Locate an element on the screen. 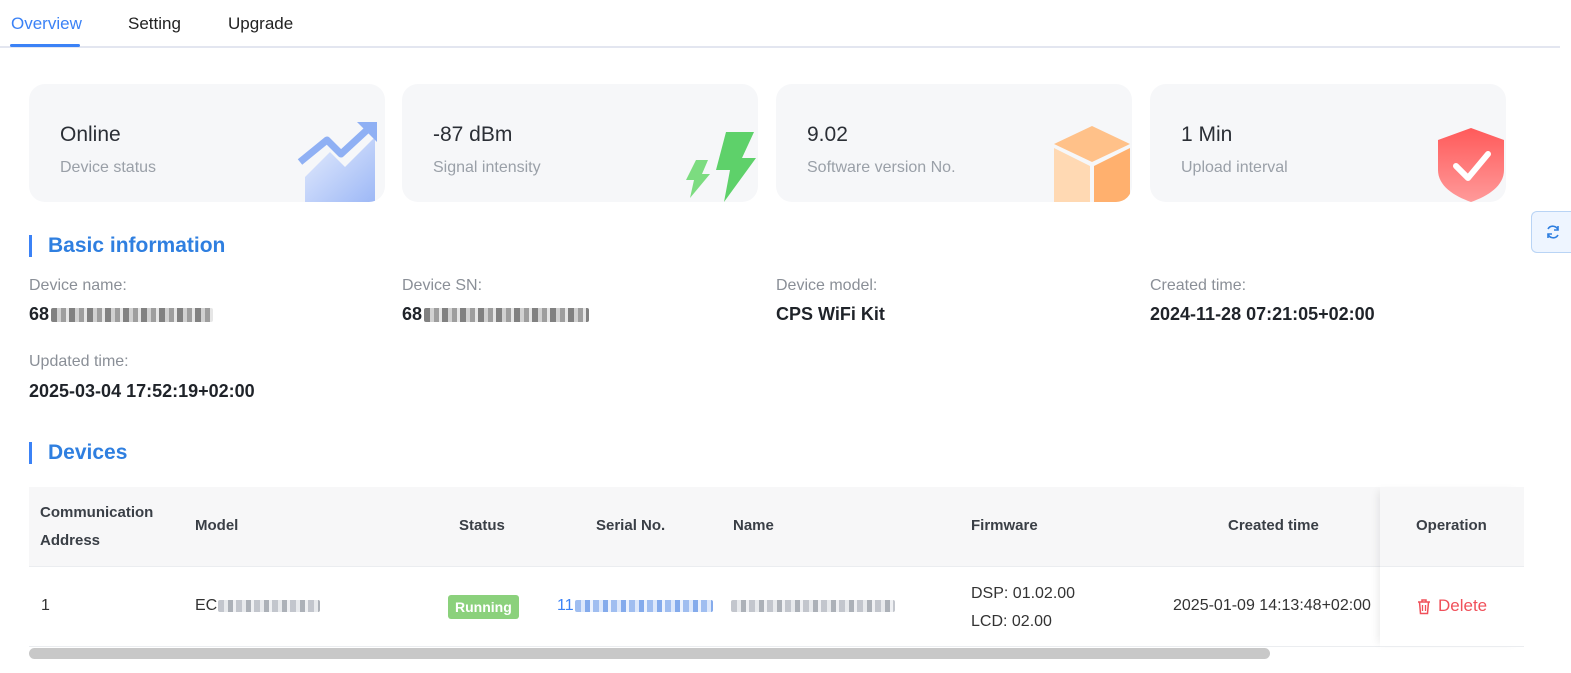 This screenshot has width=1571, height=673. column-header-status: Status is located at coordinates (482, 525).